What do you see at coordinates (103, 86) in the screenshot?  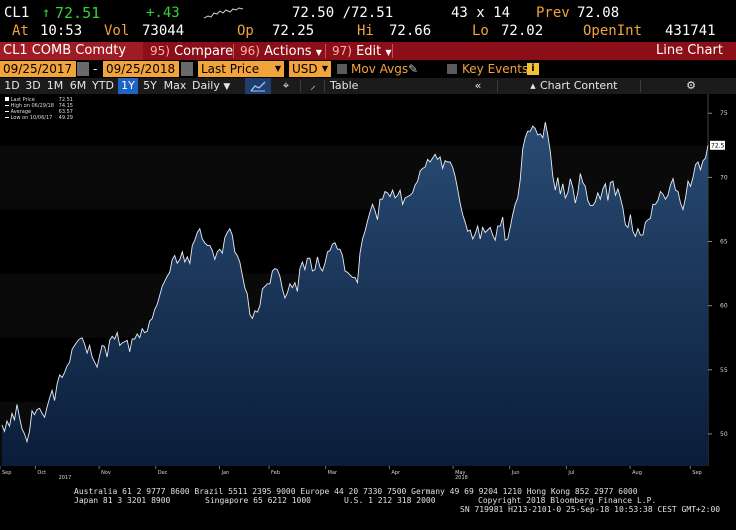 I see `period-button: YTD` at bounding box center [103, 86].